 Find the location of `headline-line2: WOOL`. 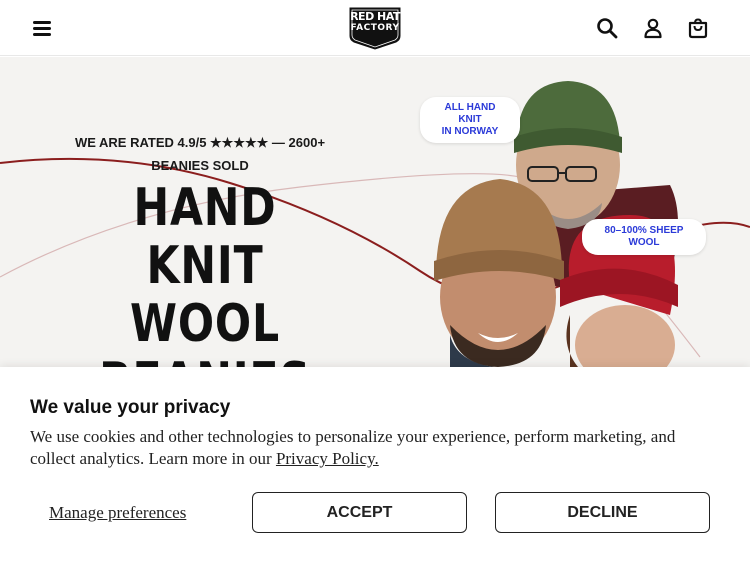

headline-line2: WOOL is located at coordinates (205, 324).